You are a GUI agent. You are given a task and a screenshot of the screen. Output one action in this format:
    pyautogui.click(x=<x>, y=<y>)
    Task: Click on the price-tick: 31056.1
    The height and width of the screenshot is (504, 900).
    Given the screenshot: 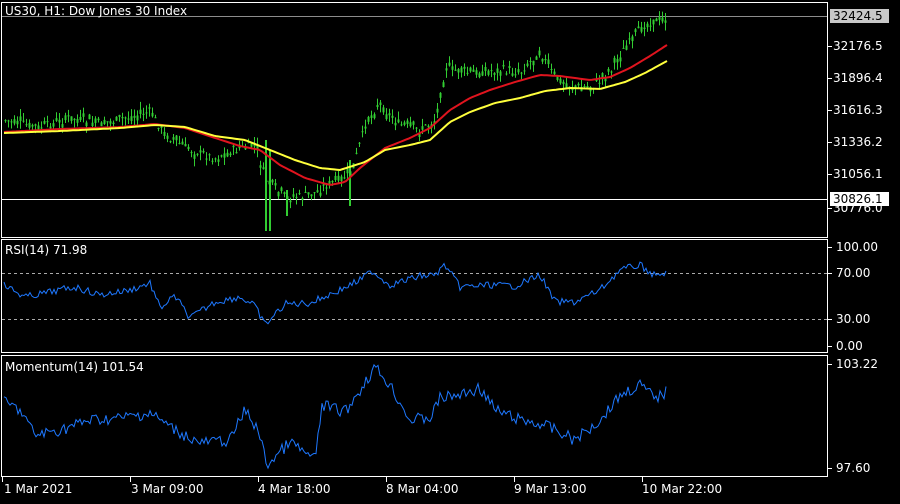 What is the action you would take?
    pyautogui.click(x=858, y=174)
    